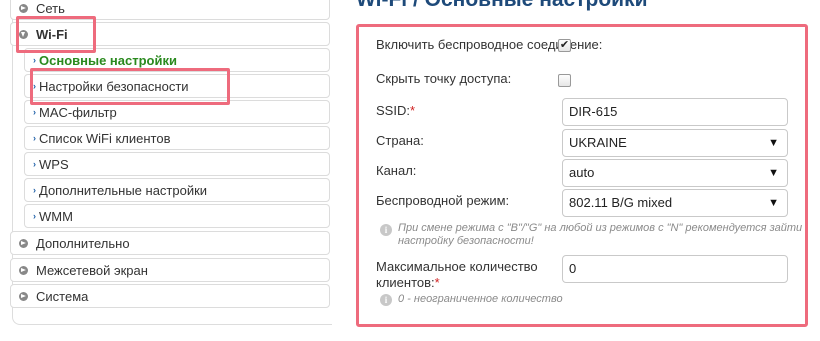 Image resolution: width=820 pixels, height=341 pixels. What do you see at coordinates (675, 269) in the screenshot?
I see `max-clients-input: 0` at bounding box center [675, 269].